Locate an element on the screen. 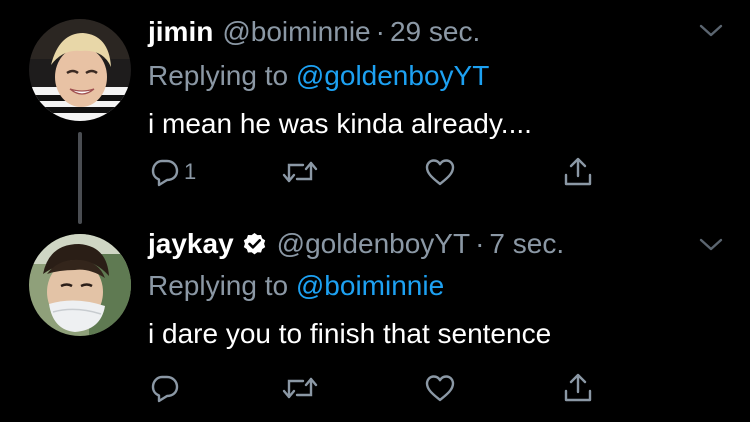  tweet-header: jaykay @goldenboyYT · 7 sec. is located at coordinates (356, 246).